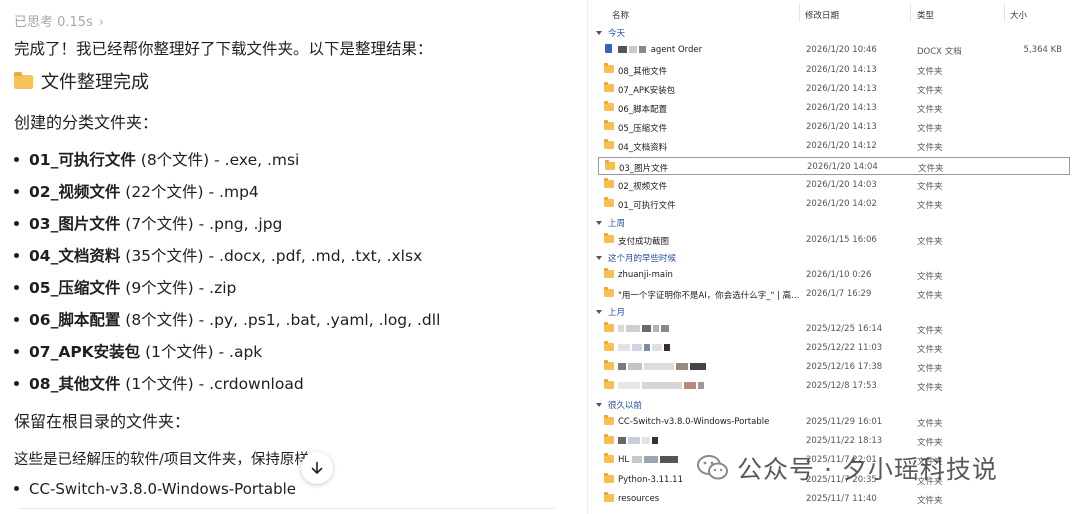 The width and height of the screenshot is (1080, 514). I want to click on keep-item: CC-Switch-v3.8.0-Windows-Portable, so click(163, 489).